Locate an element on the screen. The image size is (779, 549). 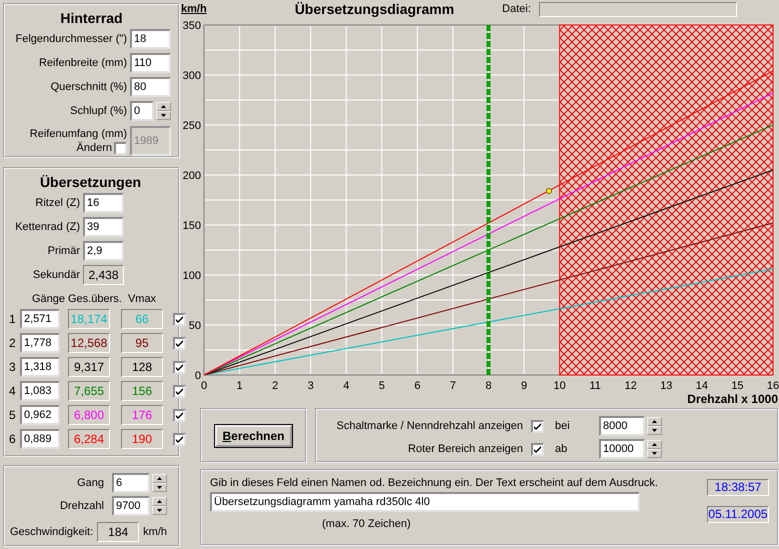
gear-number: 1 is located at coordinates (13, 319).